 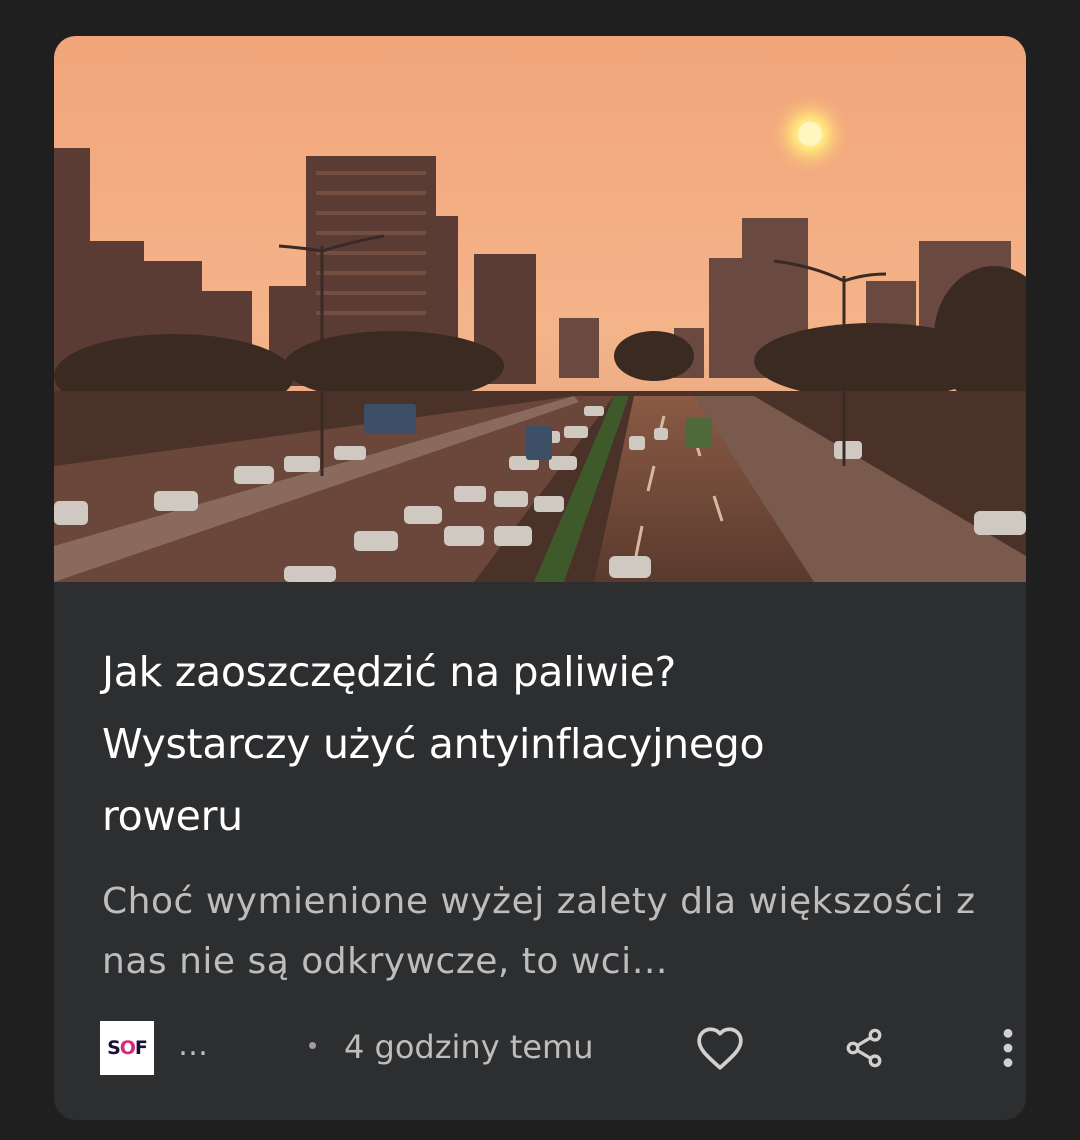 I want to click on published-time: 4 godziny temu, so click(x=469, y=1047).